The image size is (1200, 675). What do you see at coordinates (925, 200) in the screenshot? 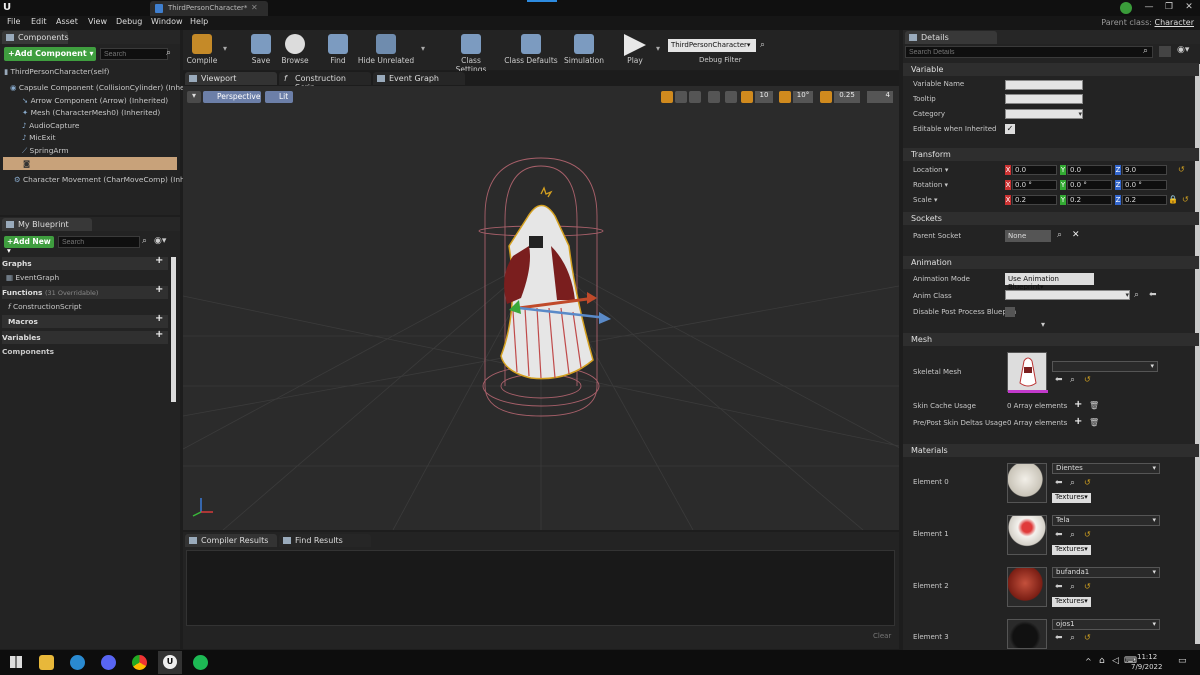
I see `scale-label: Scale ▾` at bounding box center [925, 200].